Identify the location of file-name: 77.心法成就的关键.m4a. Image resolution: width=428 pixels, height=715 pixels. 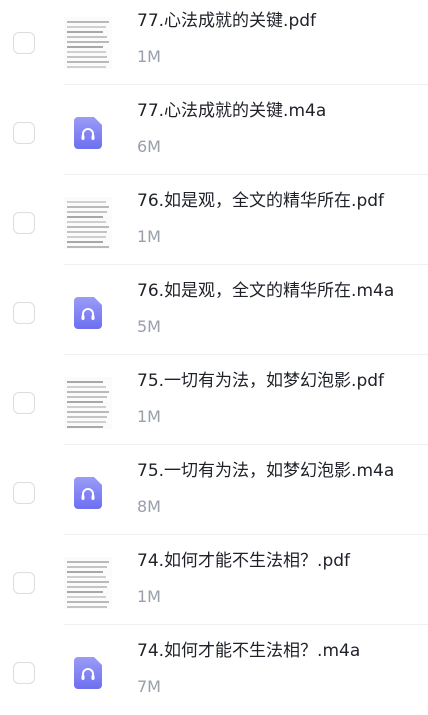
(231, 111).